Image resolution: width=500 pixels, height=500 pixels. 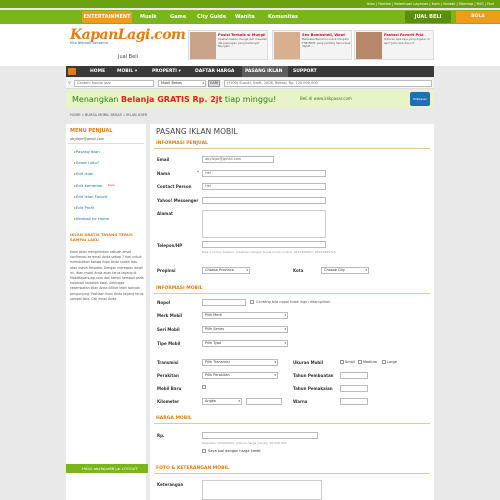 What do you see at coordinates (264, 224) in the screenshot?
I see `alamat-textarea` at bounding box center [264, 224].